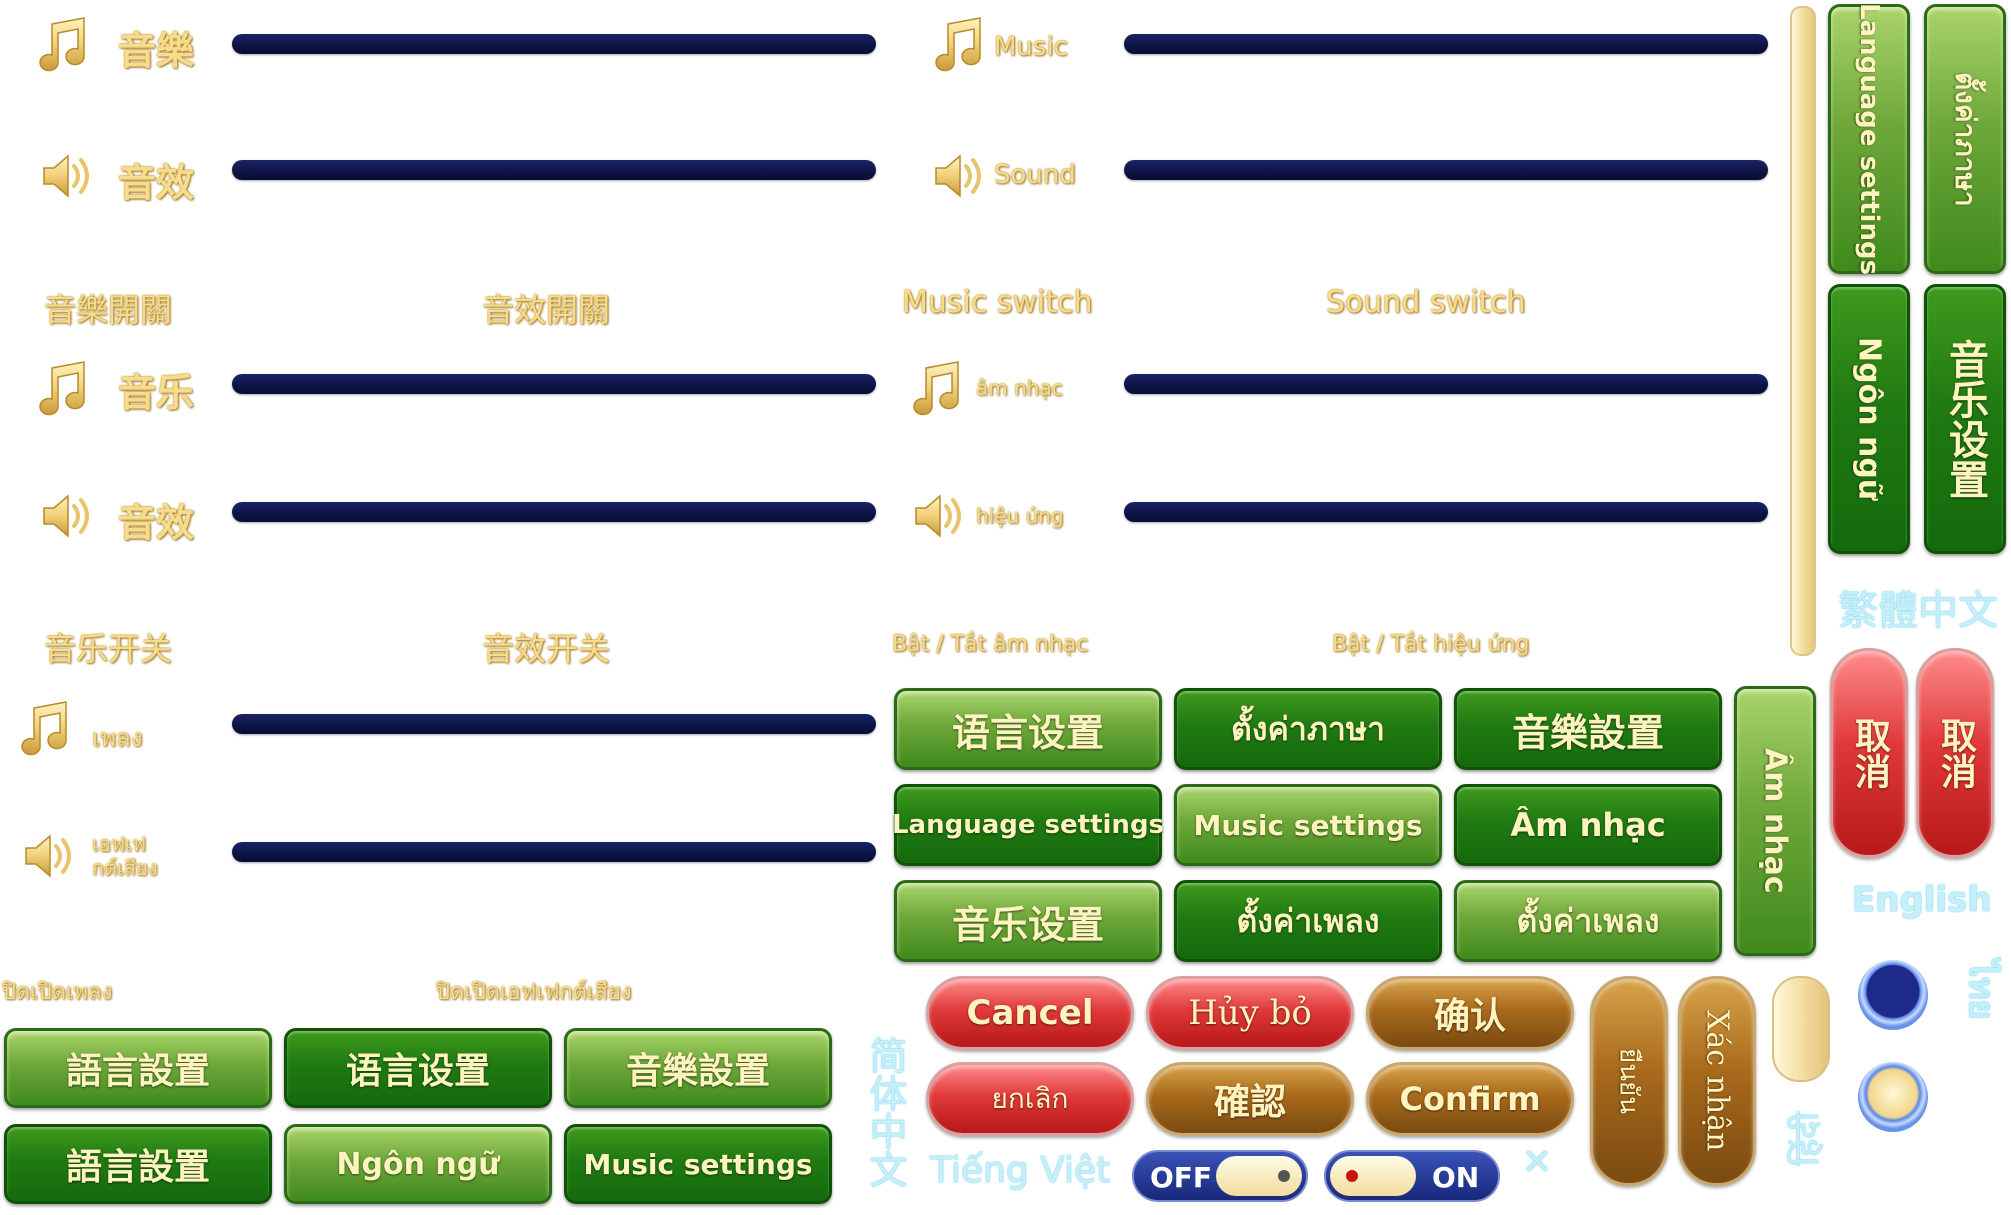 Image resolution: width=2011 pixels, height=1215 pixels. Describe the element at coordinates (1803, 331) in the screenshot. I see `scrollbar` at that location.